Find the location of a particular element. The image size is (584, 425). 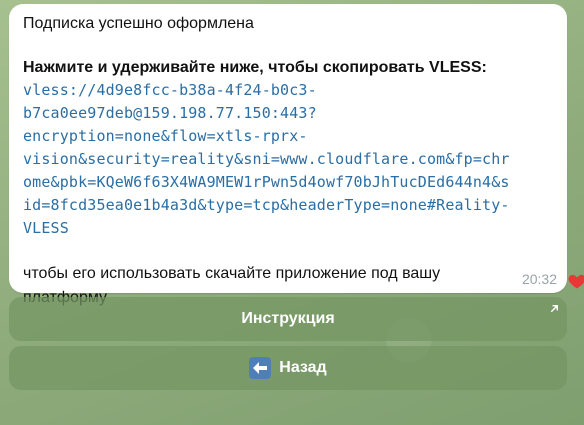

heart-icon is located at coordinates (575, 281).